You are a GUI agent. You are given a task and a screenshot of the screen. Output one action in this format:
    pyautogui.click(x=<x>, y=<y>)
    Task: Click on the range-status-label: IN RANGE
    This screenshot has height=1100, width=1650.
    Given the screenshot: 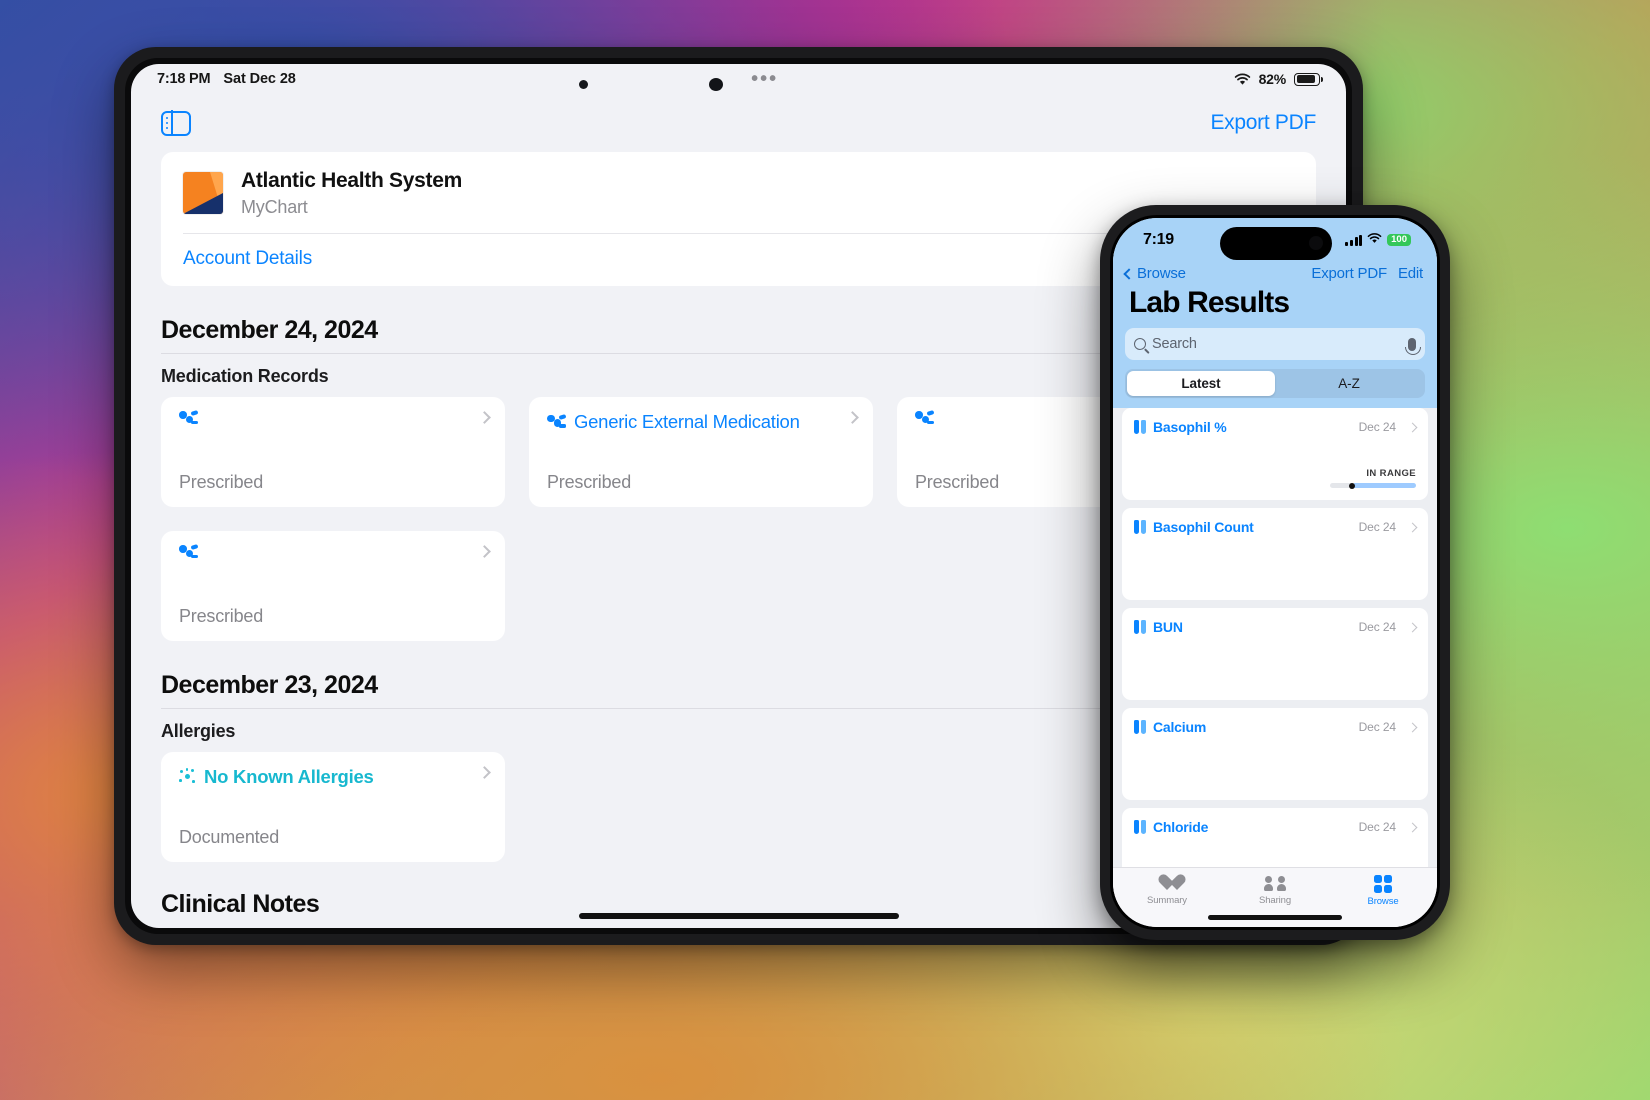 What is the action you would take?
    pyautogui.click(x=1391, y=473)
    